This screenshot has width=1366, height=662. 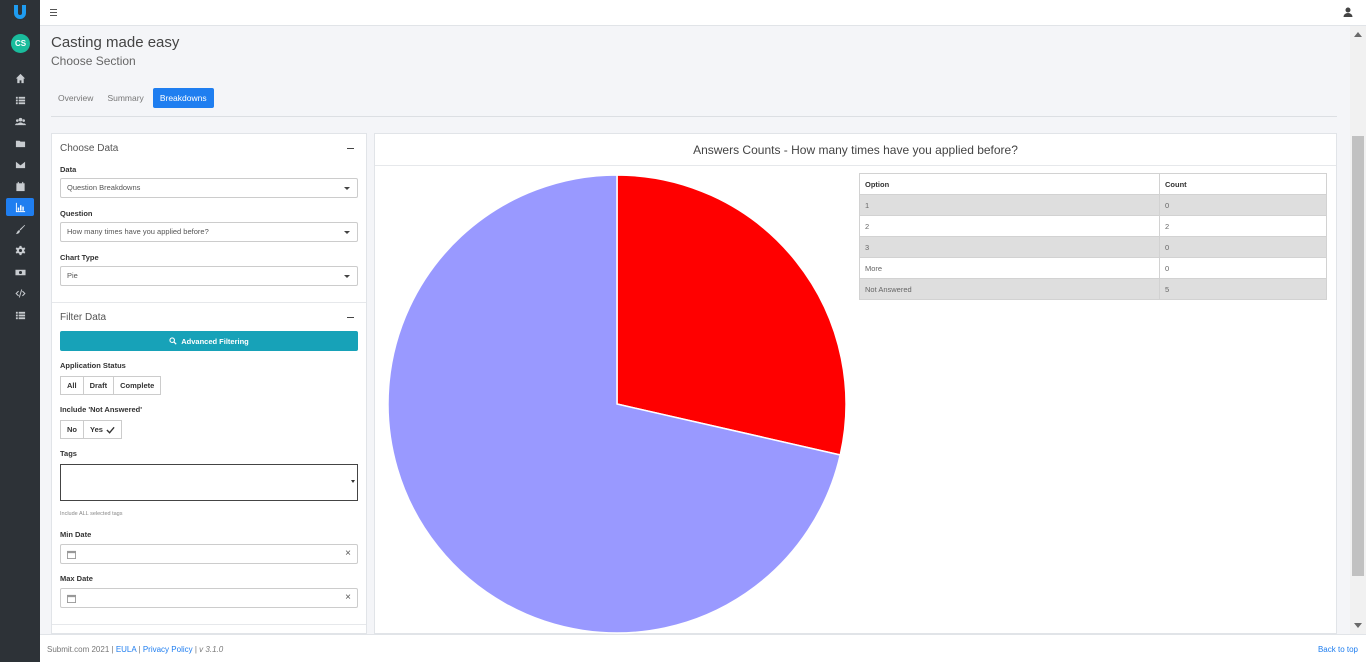 I want to click on page-title: Casting made easy, so click(x=115, y=42).